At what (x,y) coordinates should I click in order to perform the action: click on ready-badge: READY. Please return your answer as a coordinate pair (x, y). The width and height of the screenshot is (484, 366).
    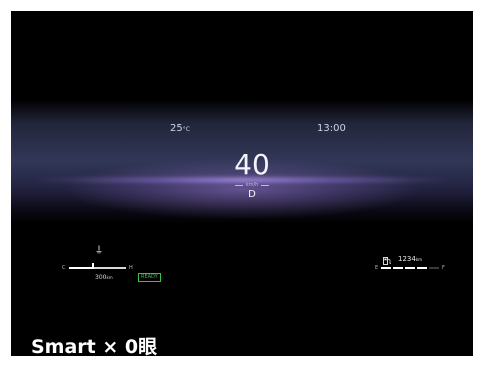
    Looking at the image, I should click on (149, 277).